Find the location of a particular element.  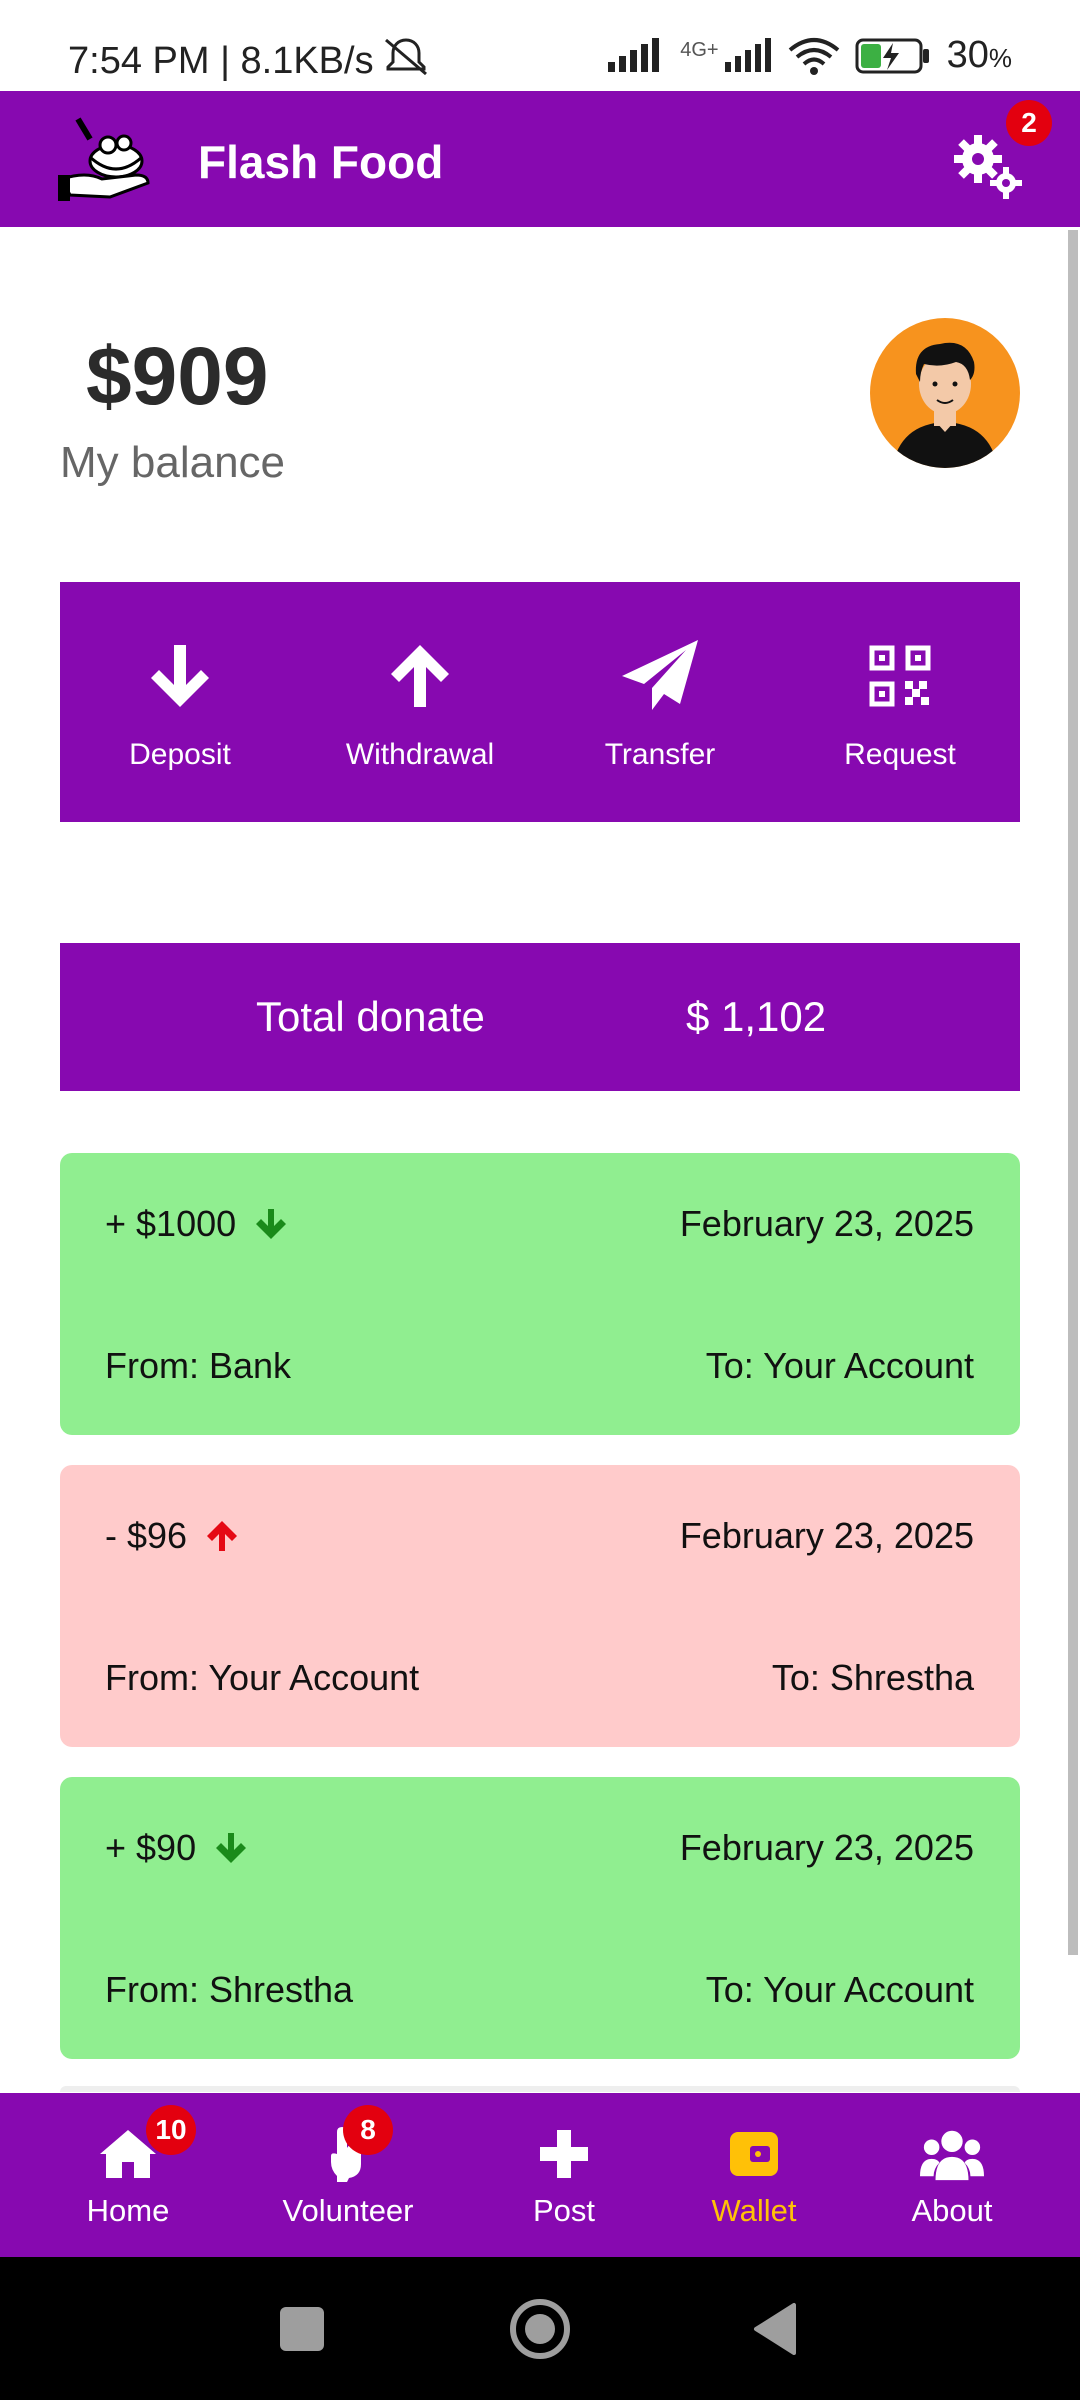

back-button is located at coordinates (775, 2329).